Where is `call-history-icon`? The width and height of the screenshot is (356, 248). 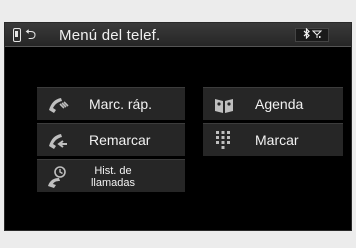 call-history-icon is located at coordinates (58, 177).